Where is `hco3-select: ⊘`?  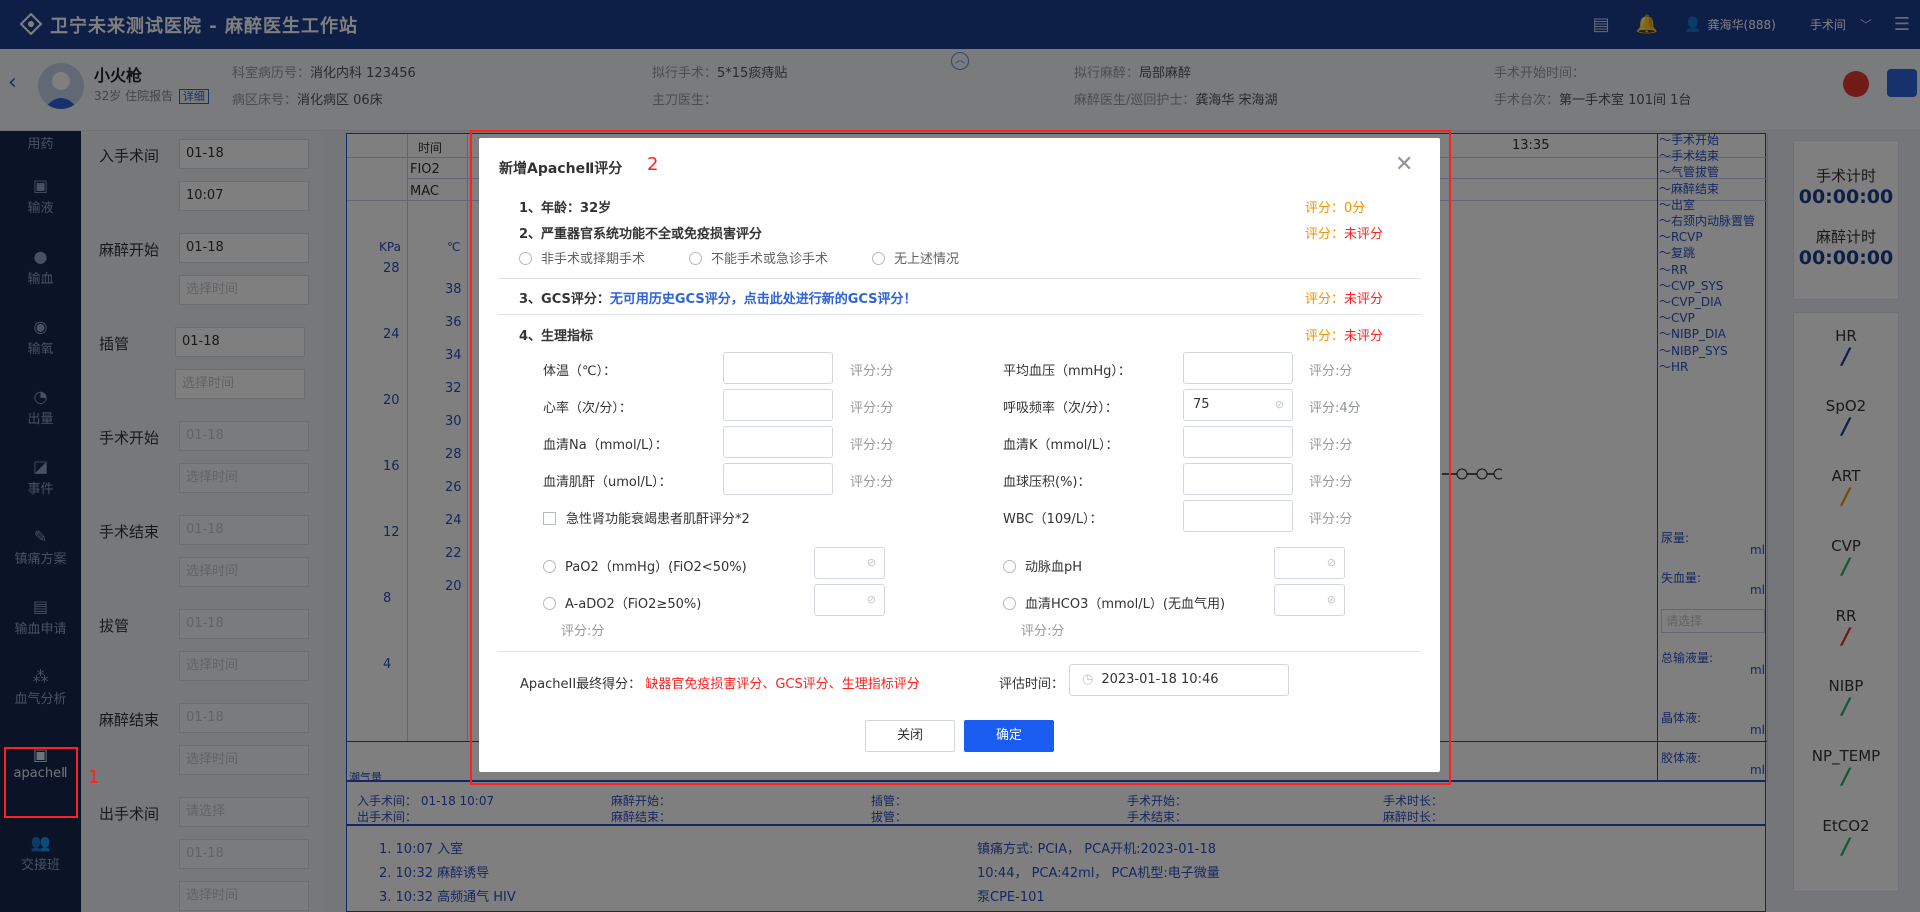 hco3-select: ⊘ is located at coordinates (1309, 600).